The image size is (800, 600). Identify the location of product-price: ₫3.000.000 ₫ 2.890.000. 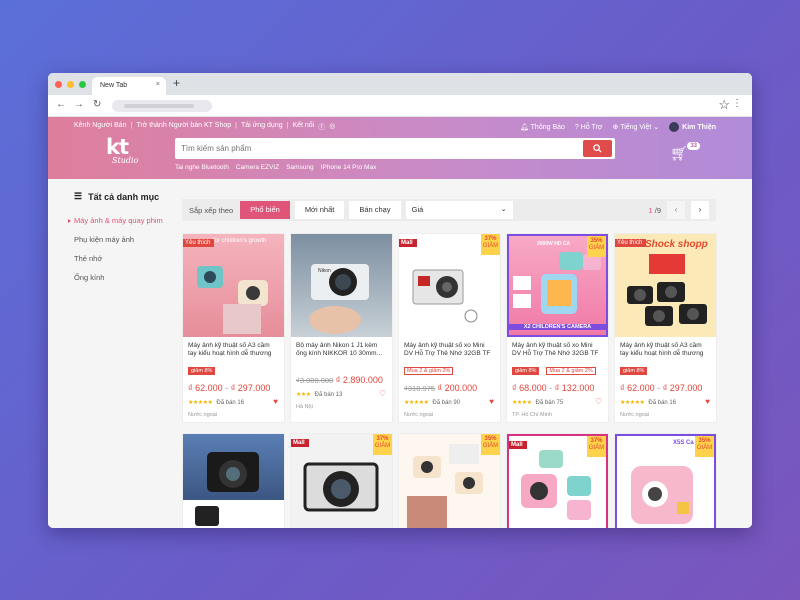
(341, 372).